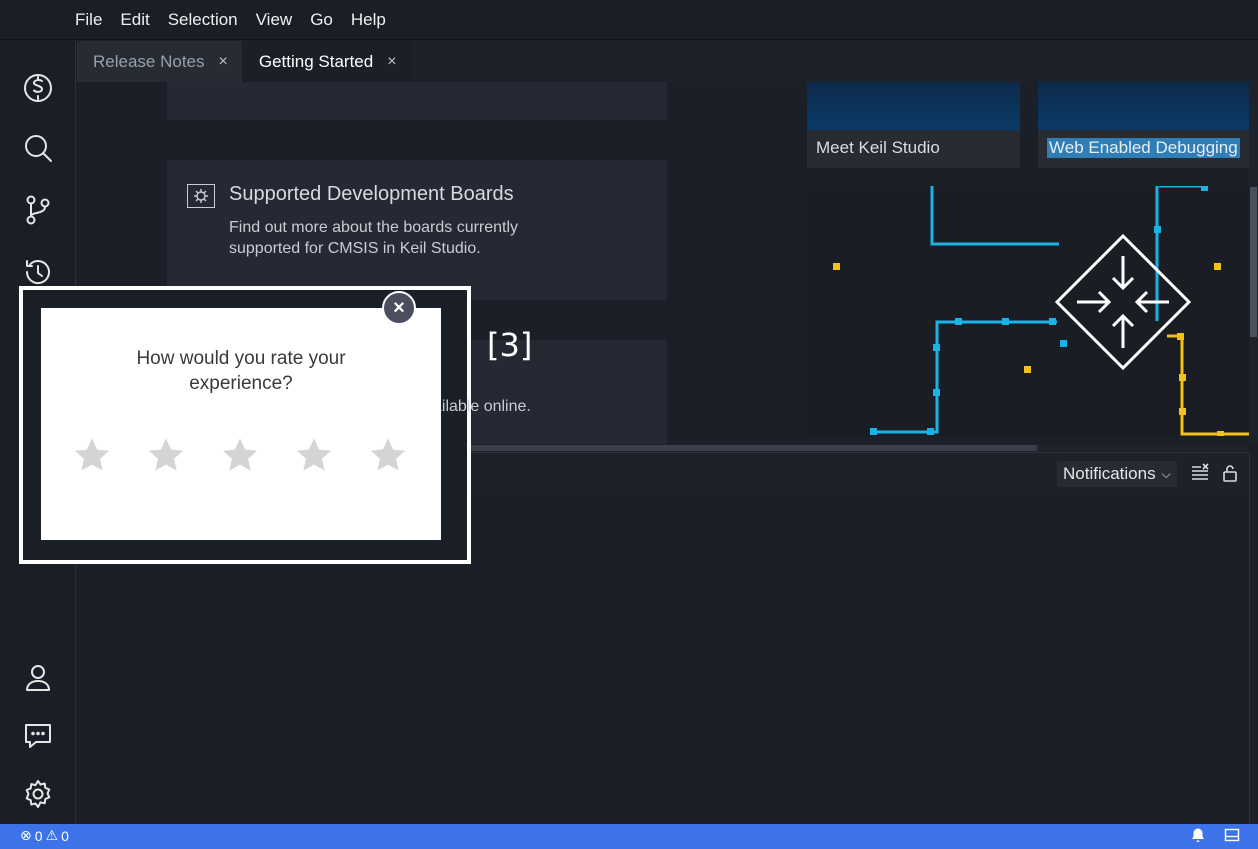 The height and width of the screenshot is (849, 1258). I want to click on video-card-web-enabled-debugging: Web Enabled Debugging, so click(1143, 125).